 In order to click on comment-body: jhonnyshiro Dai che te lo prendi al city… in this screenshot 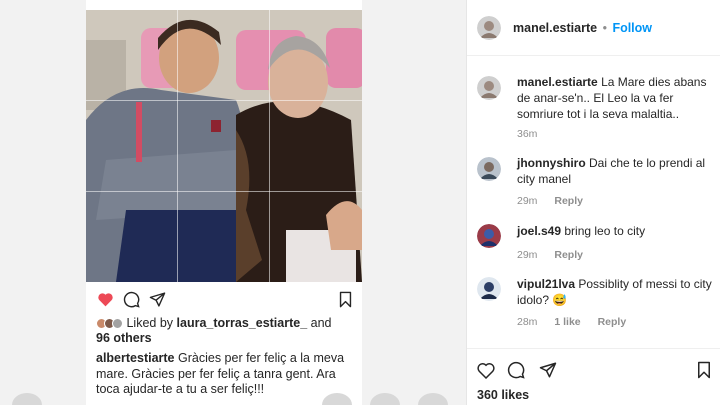, I will do `click(617, 171)`.